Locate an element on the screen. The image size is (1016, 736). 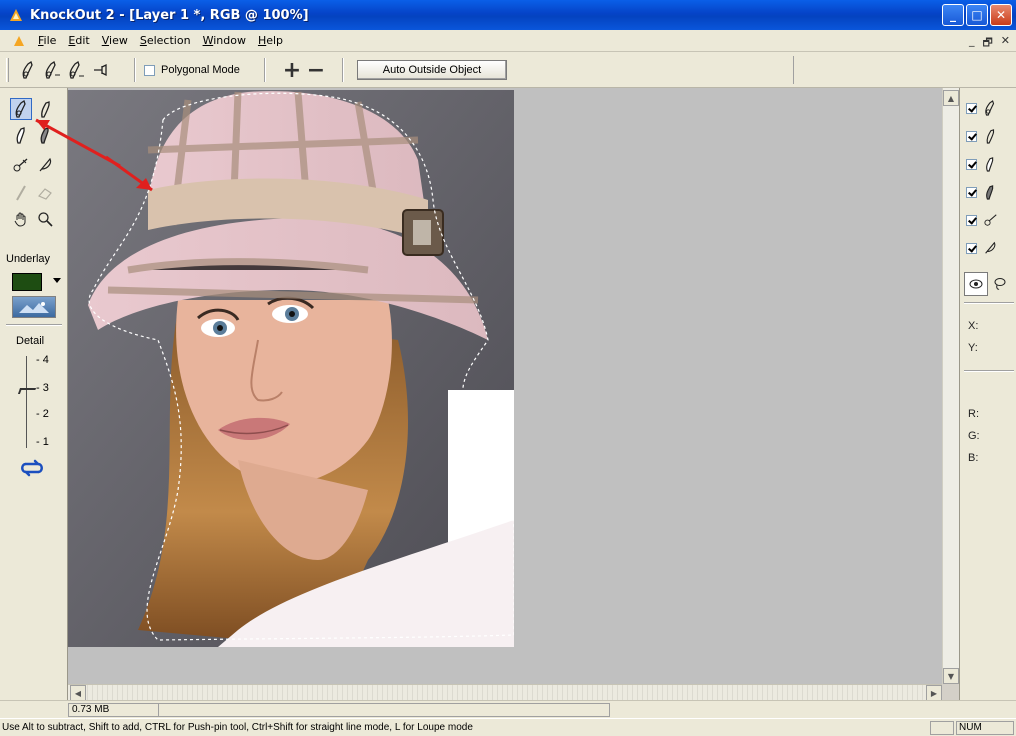
mdi-restore-button: 🗗 is located at coordinates (987, 43).